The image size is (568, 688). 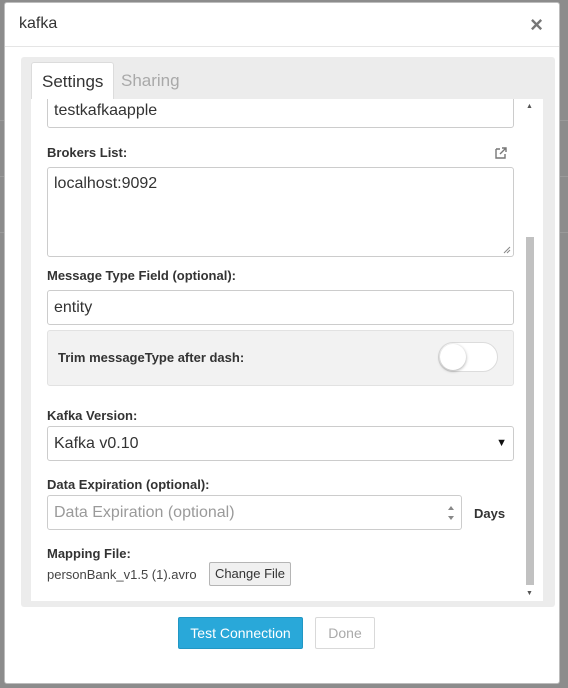 What do you see at coordinates (73, 80) in the screenshot?
I see `tab-settings: Settings` at bounding box center [73, 80].